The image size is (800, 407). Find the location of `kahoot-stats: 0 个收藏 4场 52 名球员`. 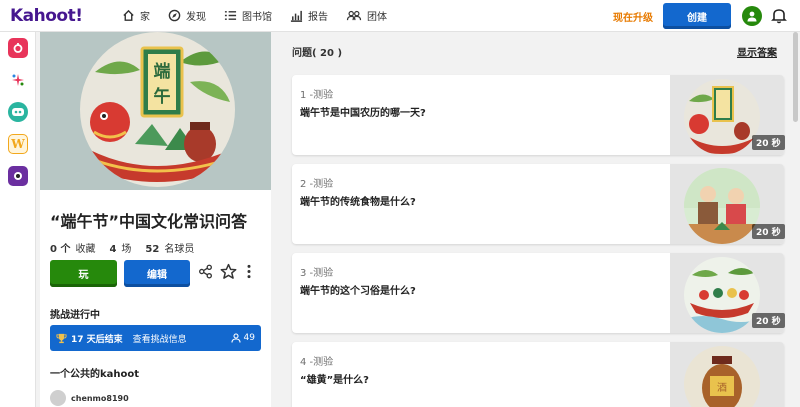

kahoot-stats: 0 个收藏 4场 52 名球员 is located at coordinates (129, 247).